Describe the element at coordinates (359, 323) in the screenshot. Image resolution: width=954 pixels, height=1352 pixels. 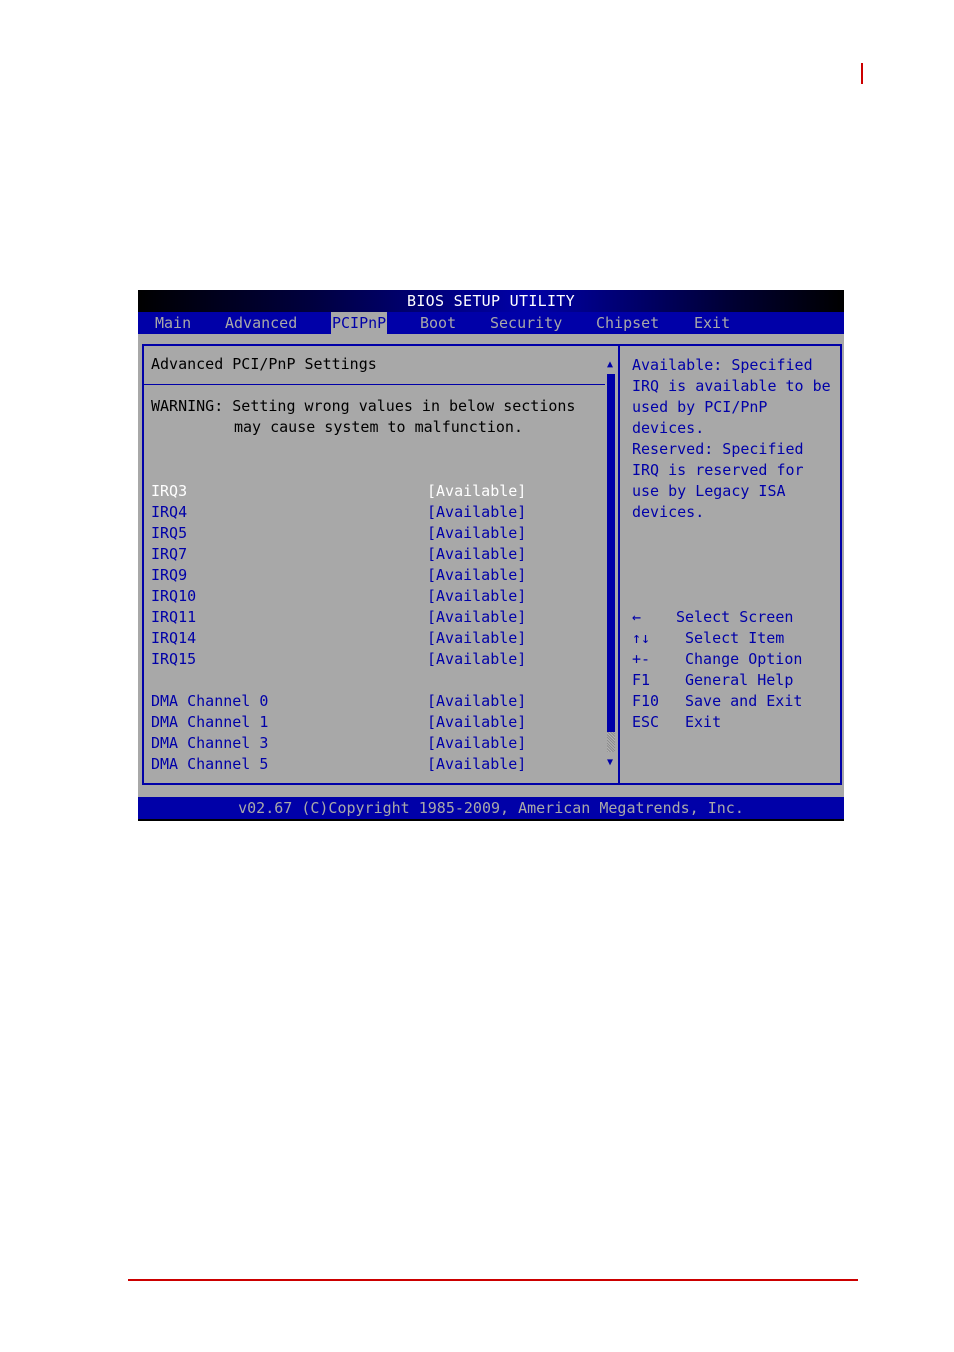
I see `tab-pcipnp: PCIPnP` at that location.